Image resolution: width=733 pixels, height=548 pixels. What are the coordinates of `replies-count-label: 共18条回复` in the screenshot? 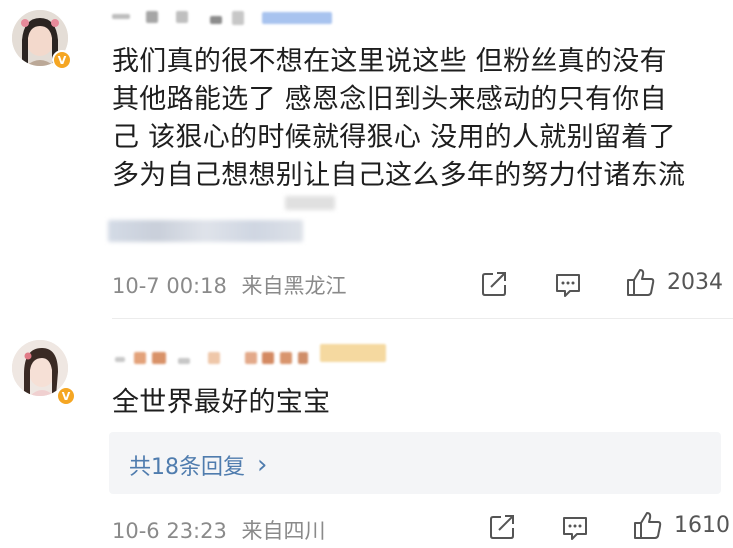 It's located at (187, 467).